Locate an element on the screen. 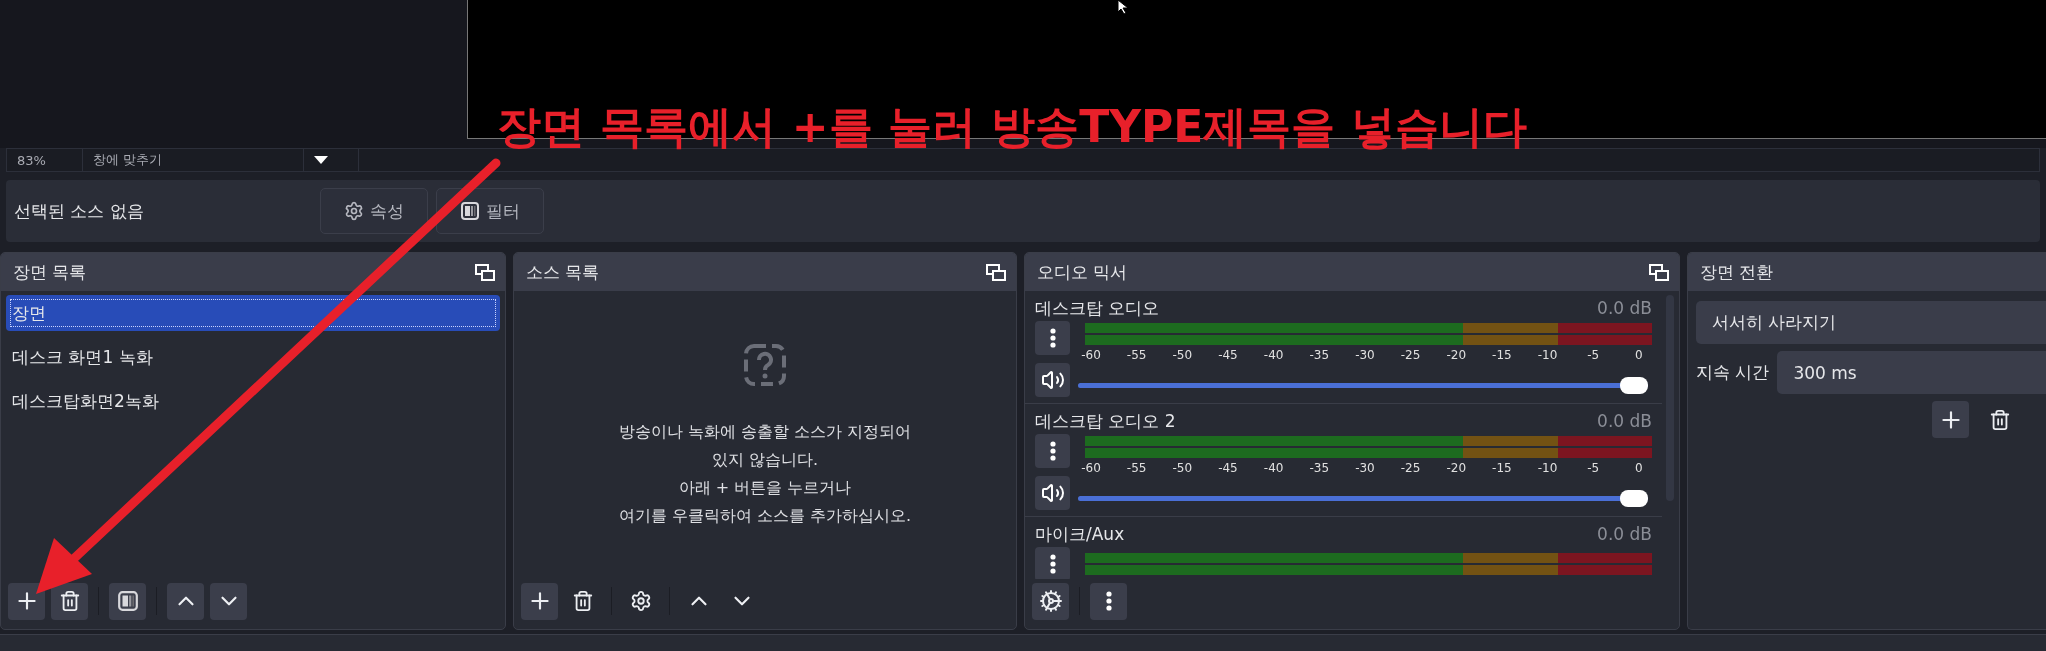  panel-title: 소스 목록 is located at coordinates (563, 272).